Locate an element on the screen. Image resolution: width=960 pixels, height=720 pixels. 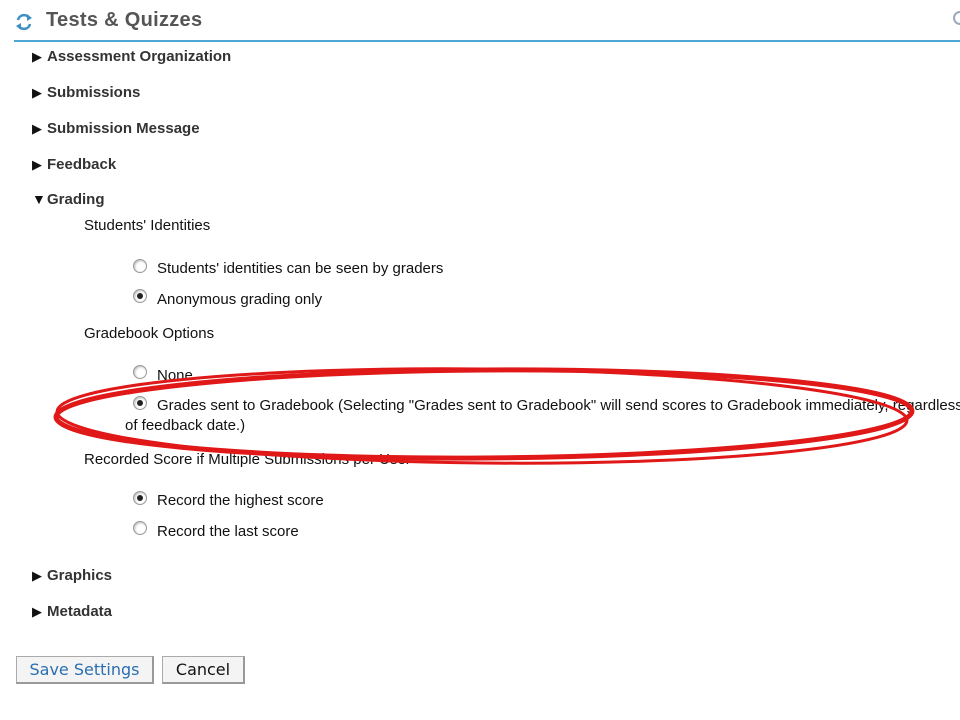
cancel-button: Cancel is located at coordinates (203, 670).